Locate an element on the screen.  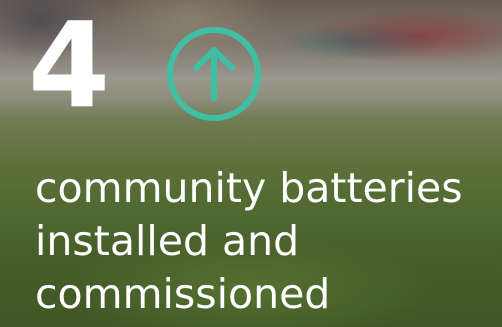
caption-line: commissioned is located at coordinates (183, 294).